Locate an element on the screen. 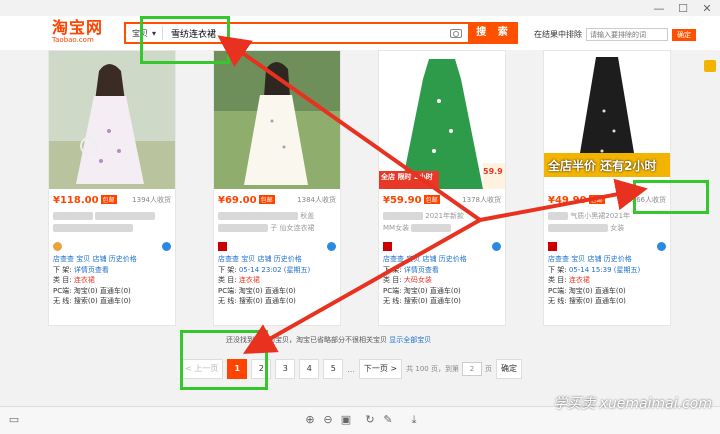 The width and height of the screenshot is (720, 434). exclude-input is located at coordinates (627, 34).